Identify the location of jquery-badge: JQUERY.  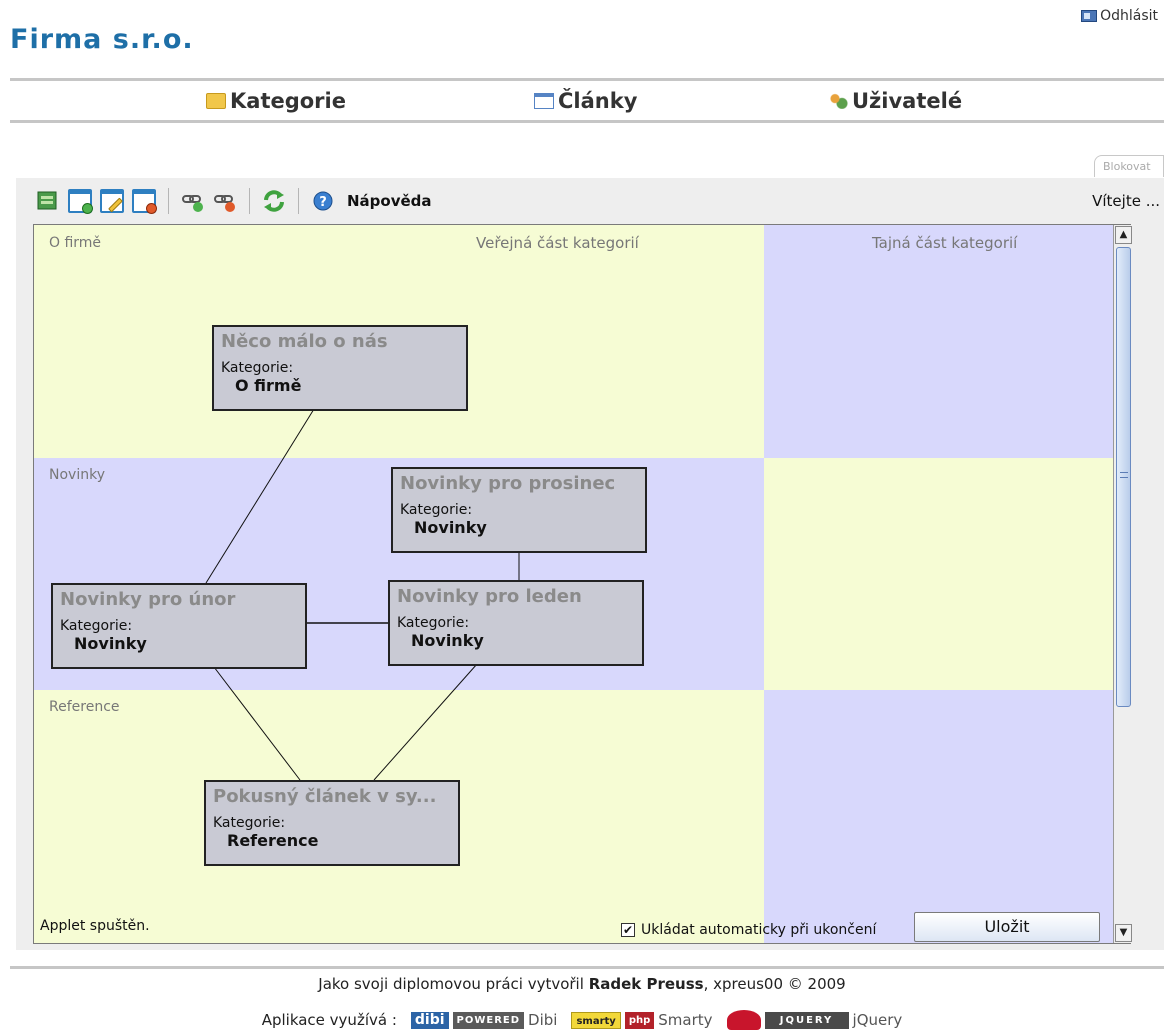
(806, 1020).